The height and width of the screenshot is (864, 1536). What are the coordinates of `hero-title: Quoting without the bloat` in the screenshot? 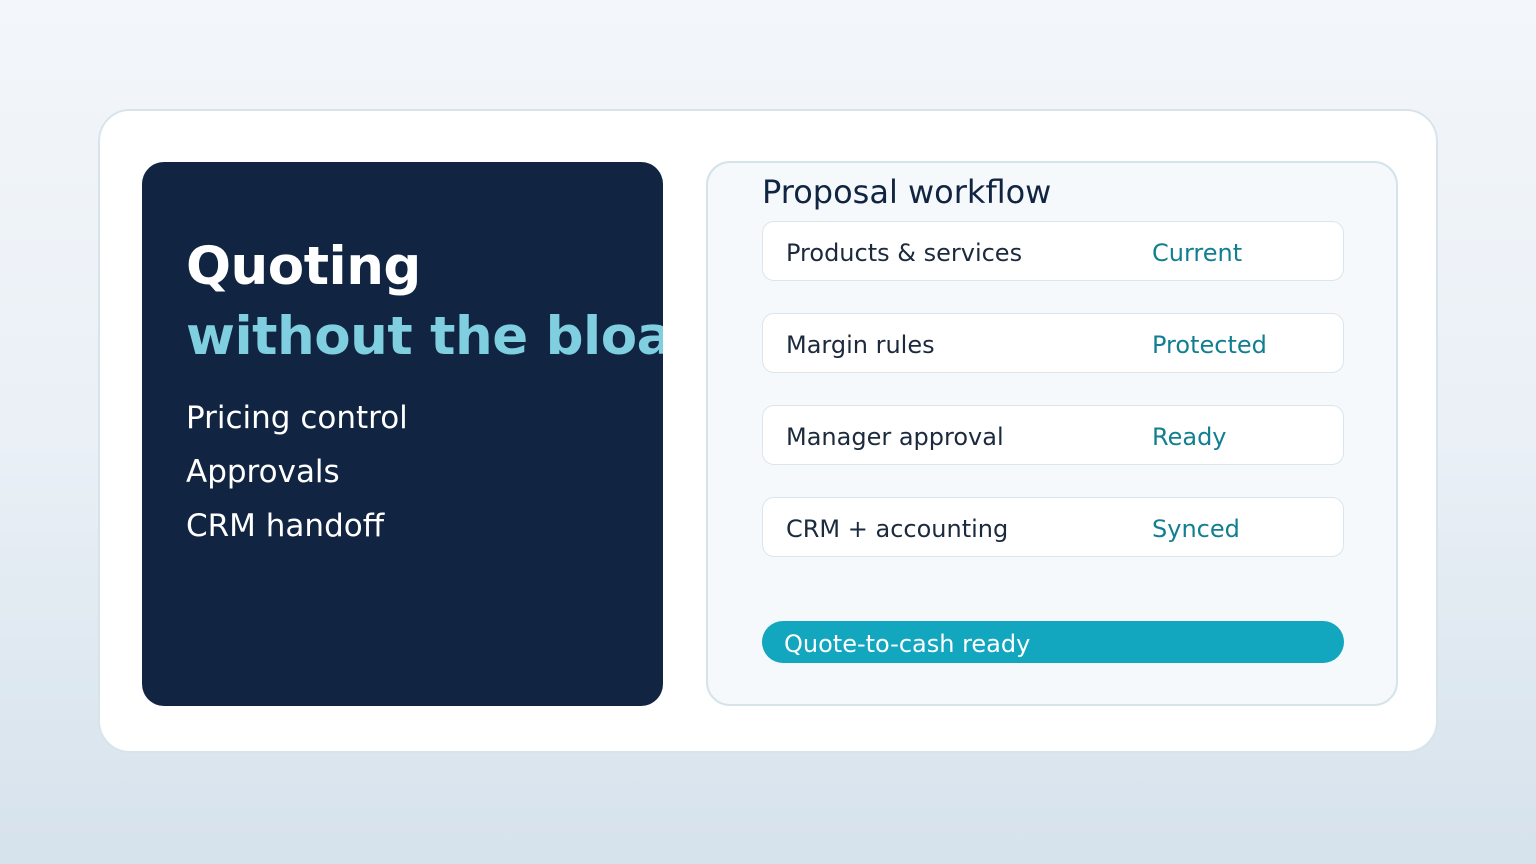 It's located at (424, 302).